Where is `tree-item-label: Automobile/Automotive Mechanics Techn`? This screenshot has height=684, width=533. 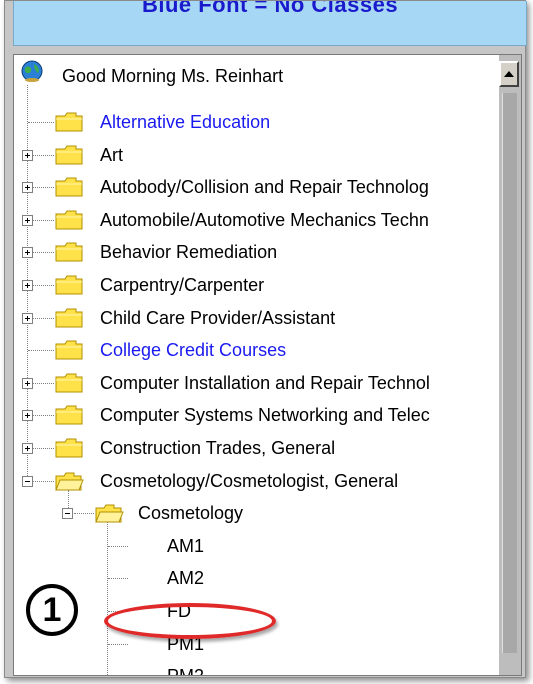
tree-item-label: Automobile/Automotive Mechanics Techn is located at coordinates (264, 219).